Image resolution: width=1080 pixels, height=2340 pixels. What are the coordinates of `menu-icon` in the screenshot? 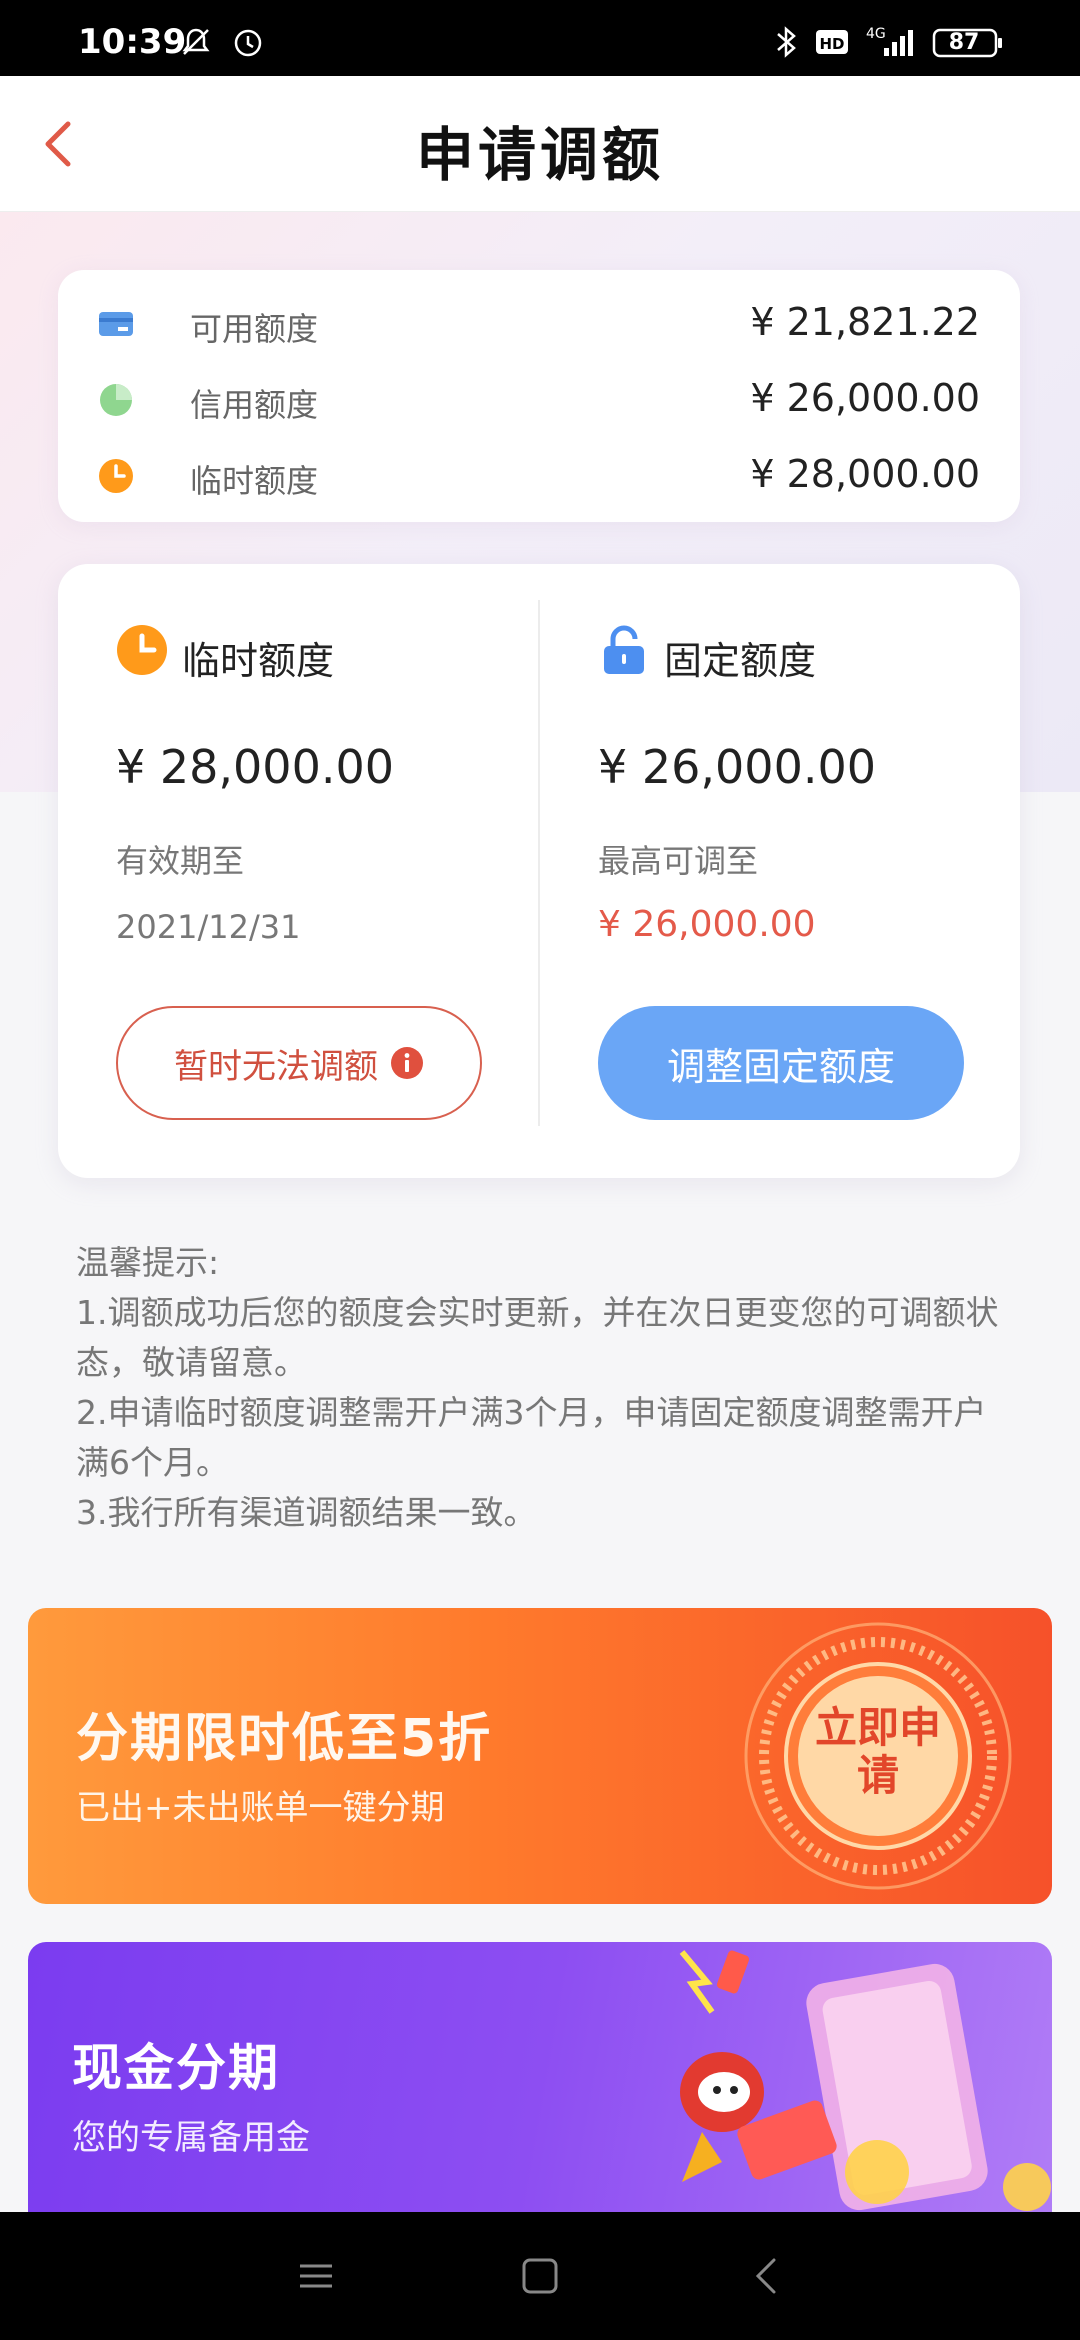 It's located at (316, 2276).